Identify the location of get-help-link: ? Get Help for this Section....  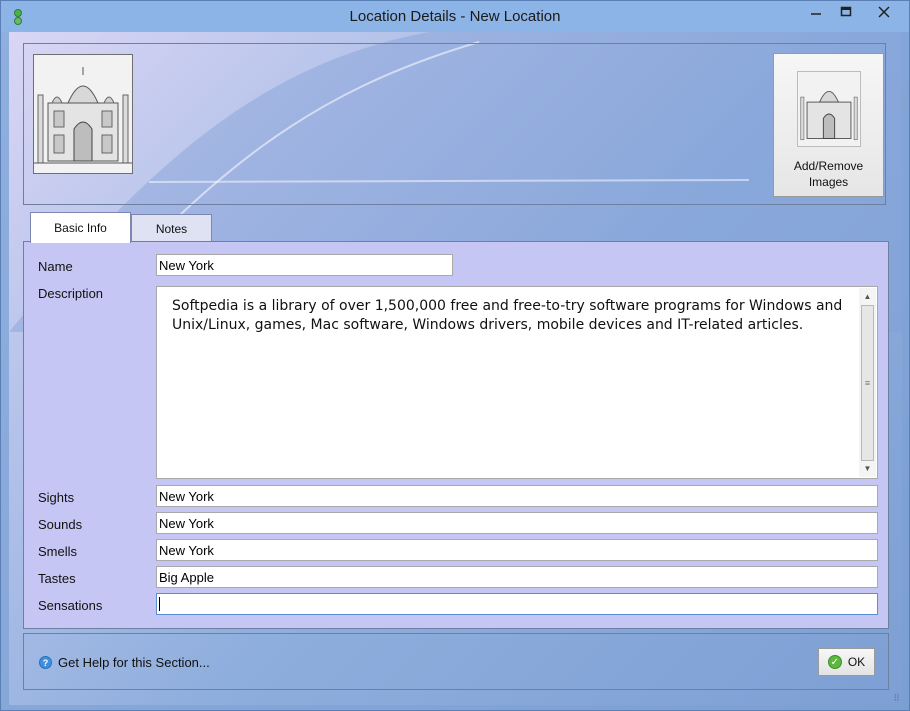
(124, 662).